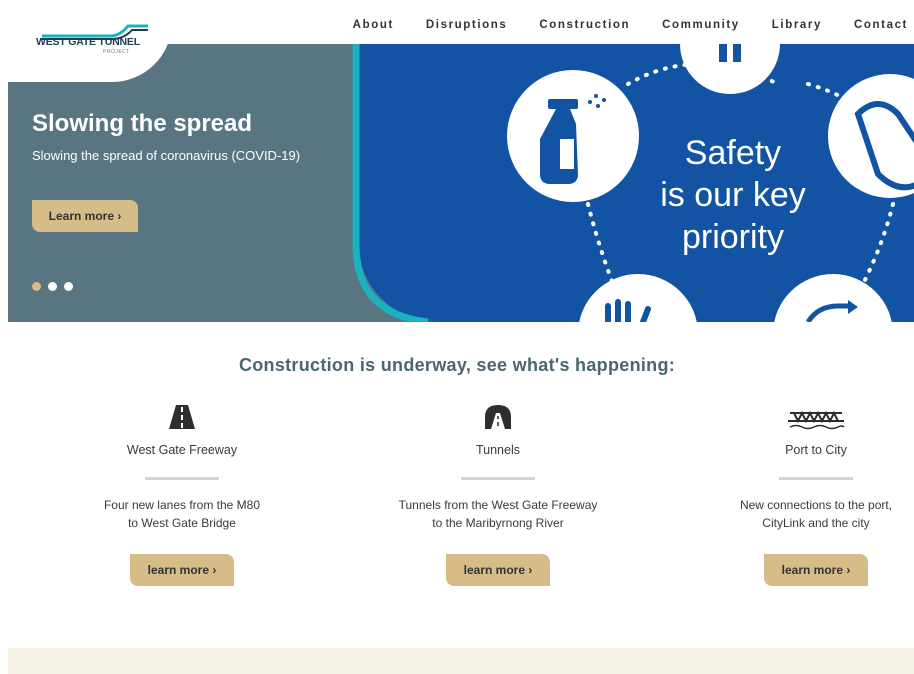 Image resolution: width=914 pixels, height=674 pixels. I want to click on tunnel-icon, so click(498, 417).